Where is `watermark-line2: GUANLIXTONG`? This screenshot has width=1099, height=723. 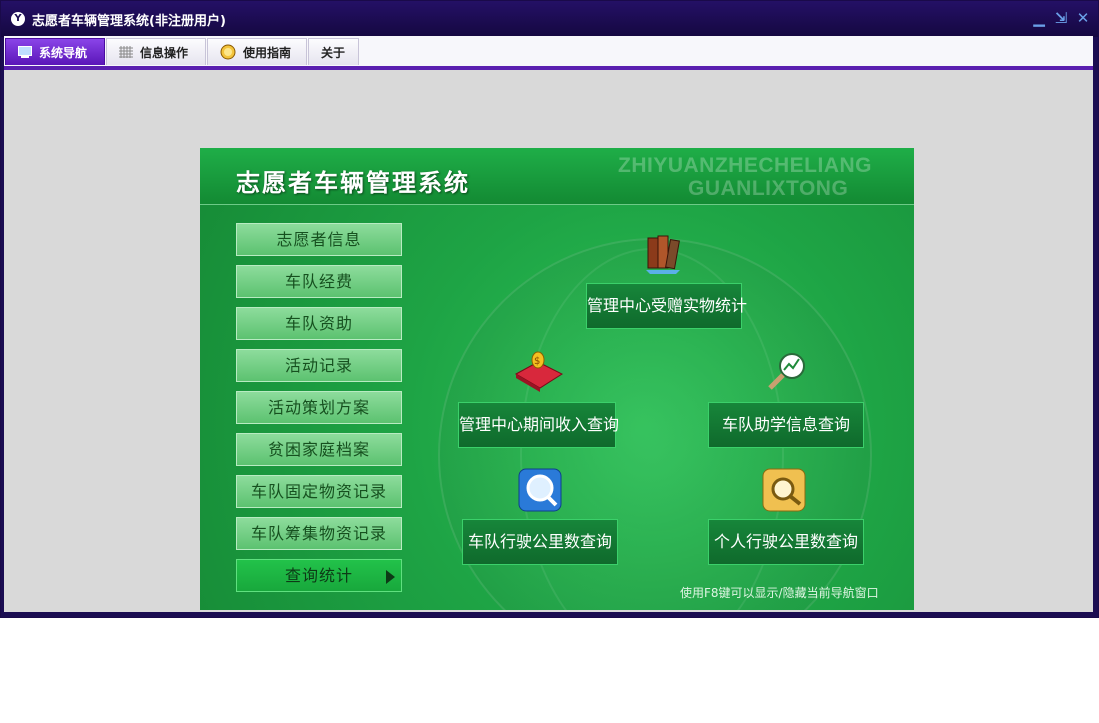 watermark-line2: GUANLIXTONG is located at coordinates (768, 188).